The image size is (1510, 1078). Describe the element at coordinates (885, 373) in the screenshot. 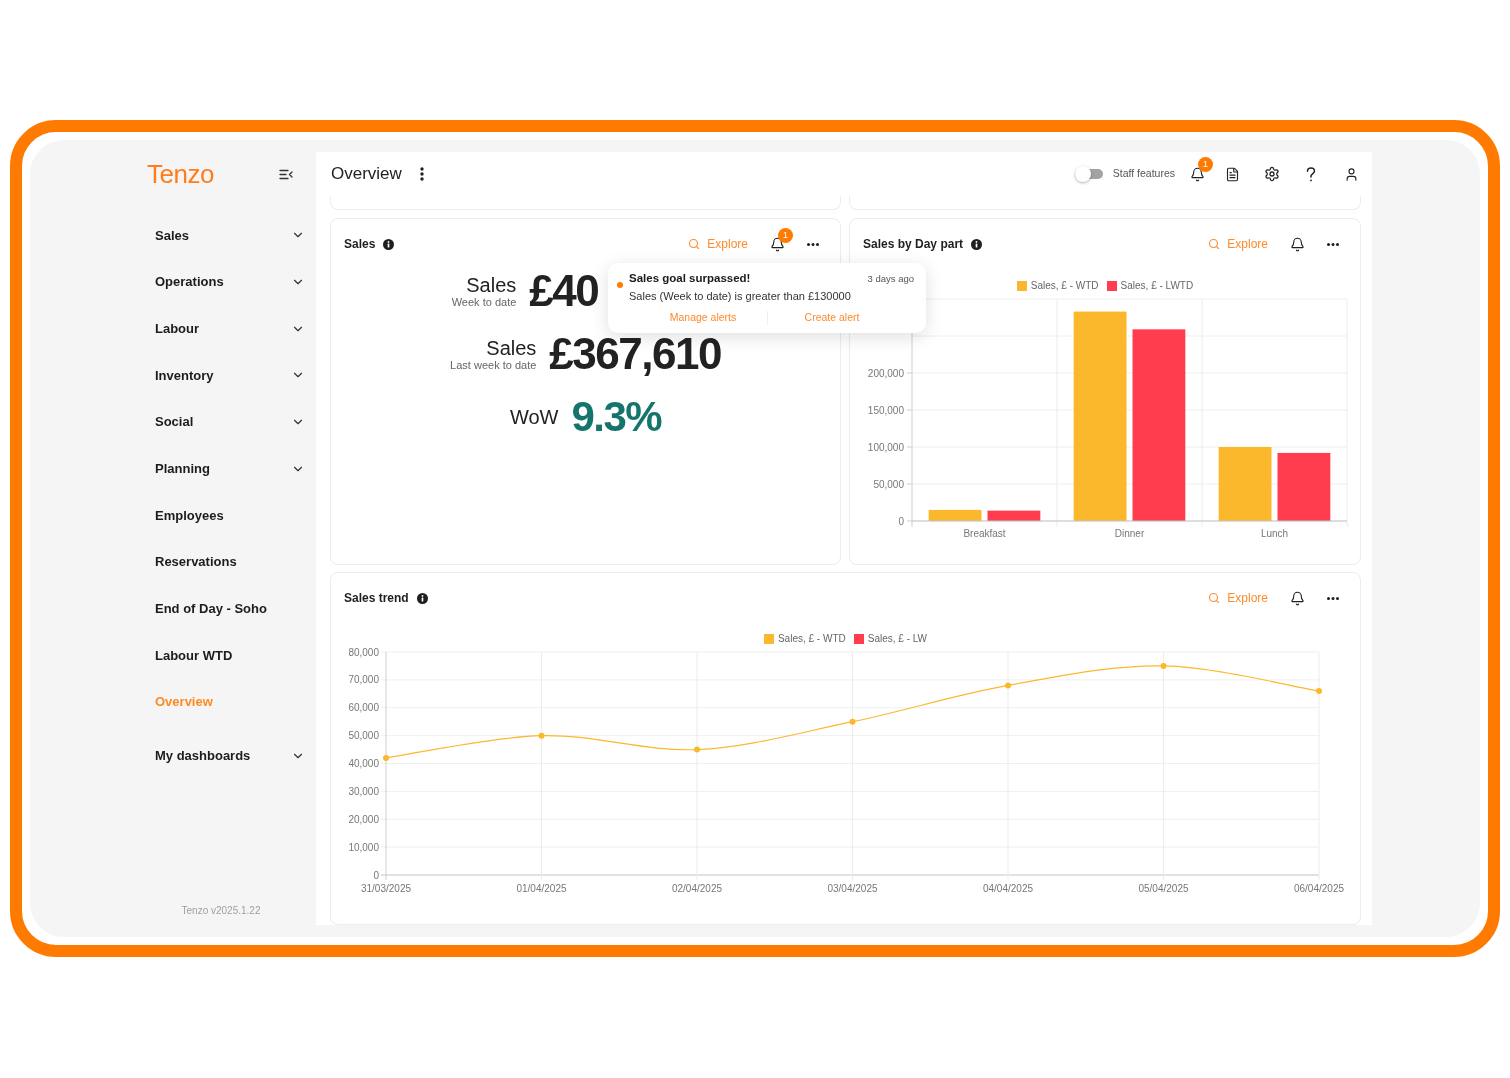

I see `y-axis-label: 200,000` at that location.